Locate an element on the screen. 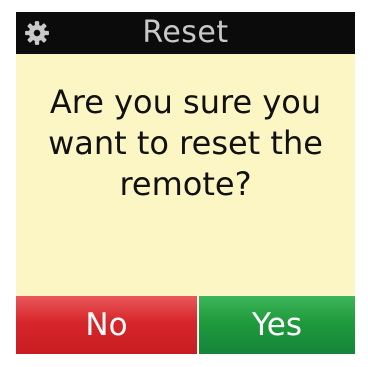  message-line: remote? is located at coordinates (185, 184).